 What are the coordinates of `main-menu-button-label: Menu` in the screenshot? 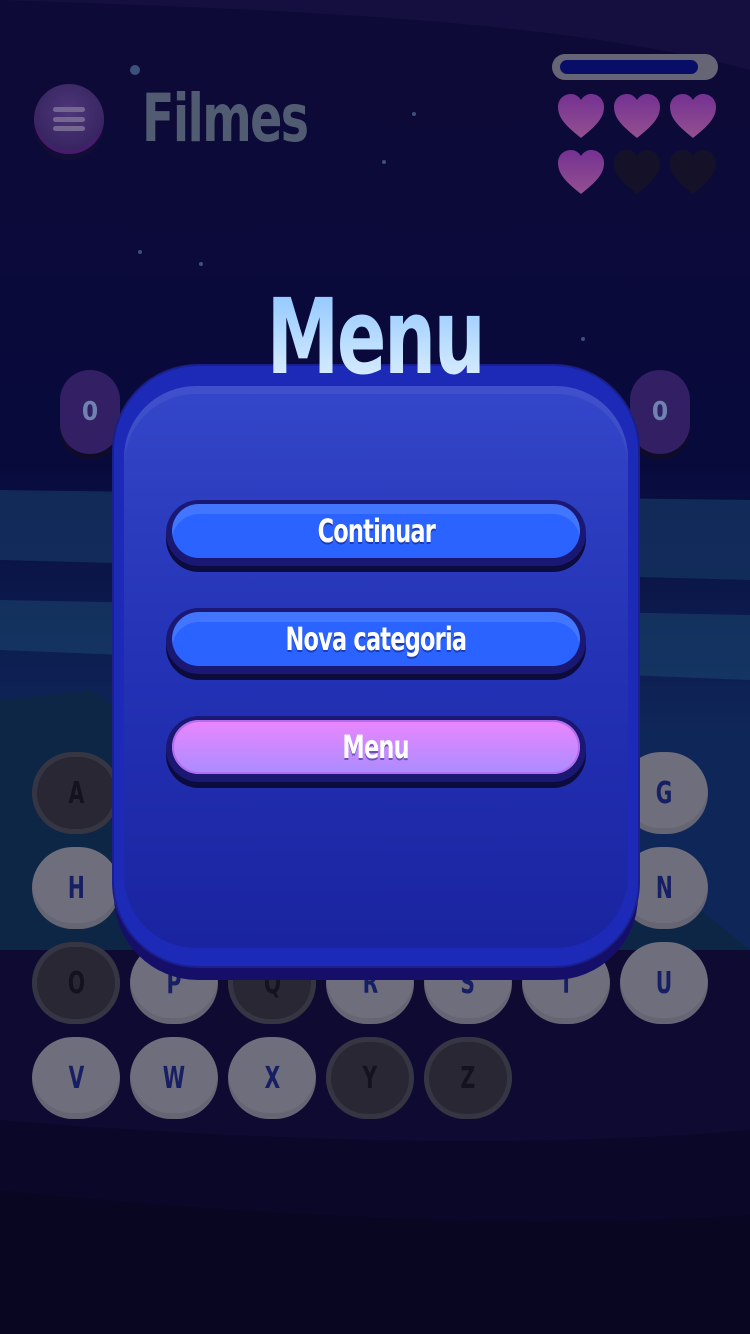 It's located at (376, 747).